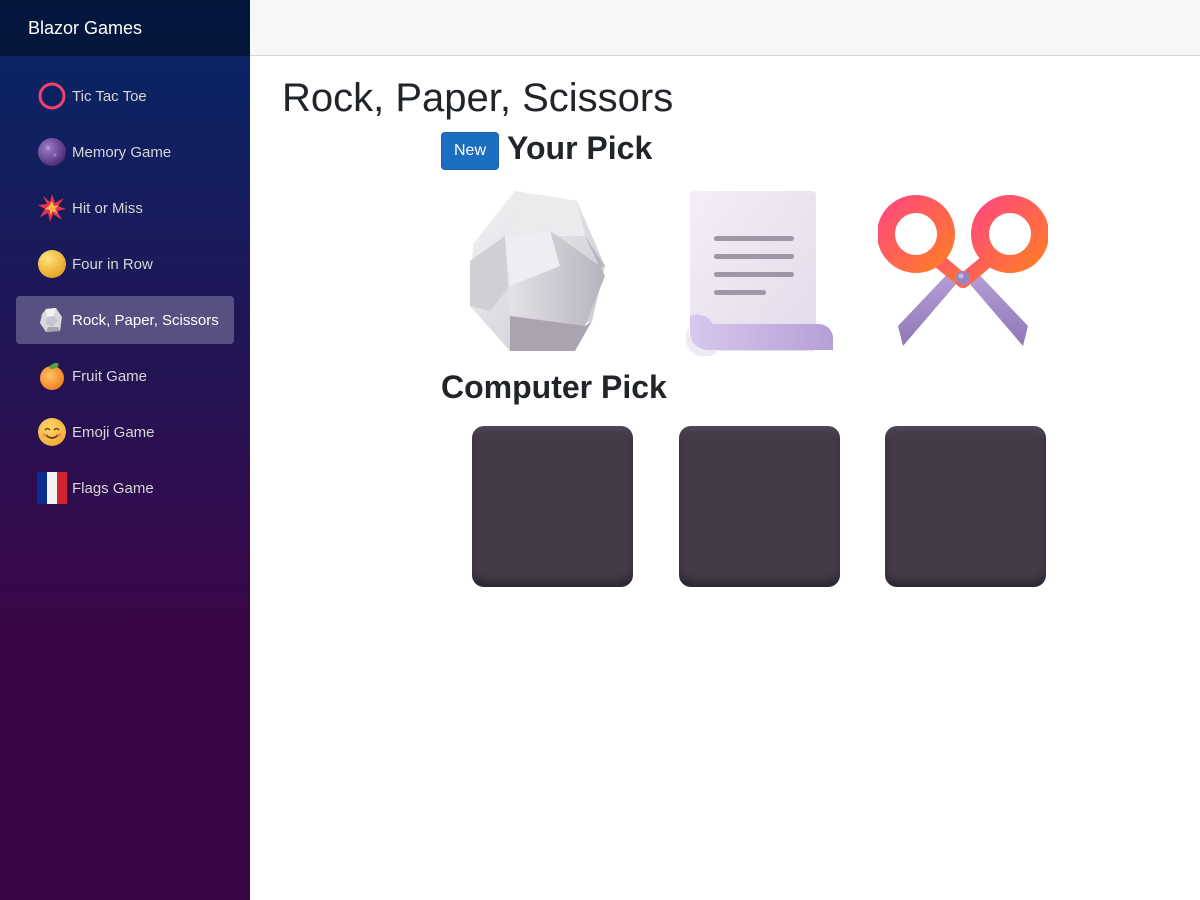 This screenshot has width=1200, height=900. I want to click on page-curl-icon, so click(759, 273).